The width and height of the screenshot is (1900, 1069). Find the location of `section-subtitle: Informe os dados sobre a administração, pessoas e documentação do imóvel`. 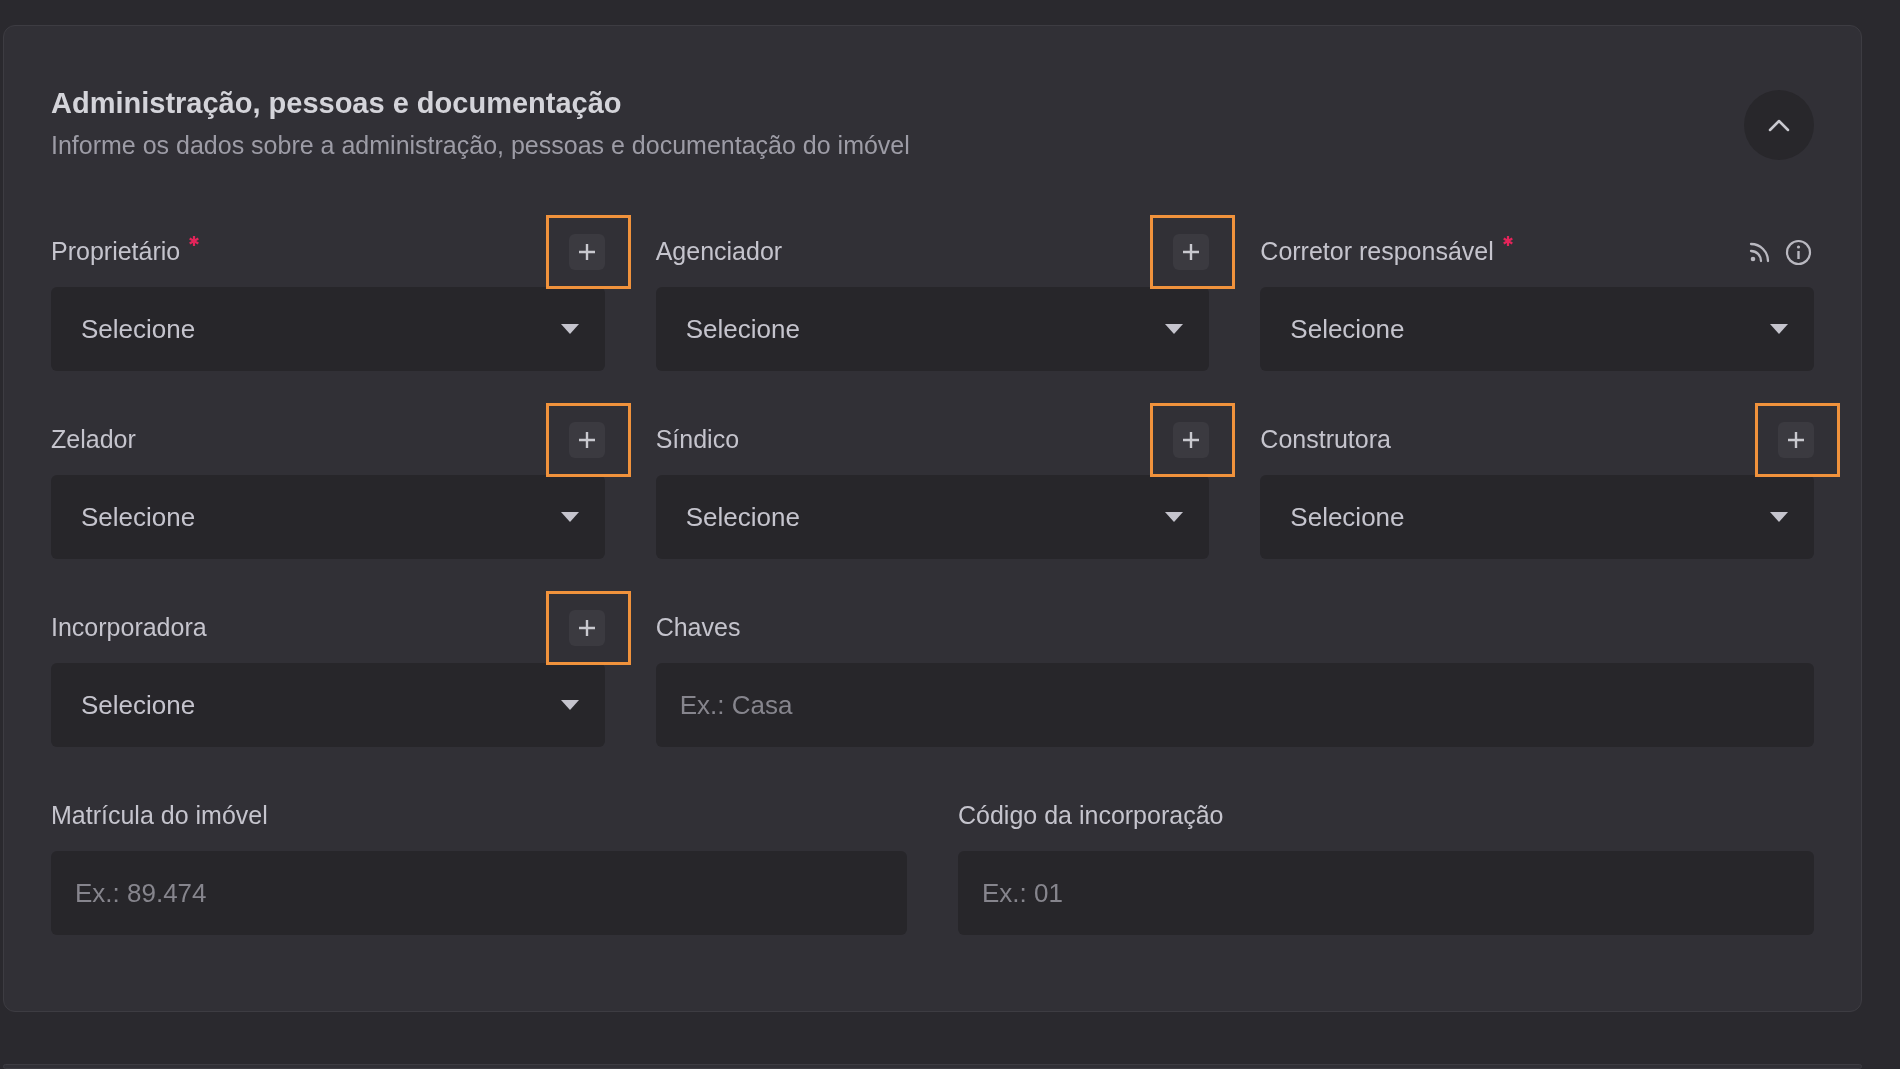

section-subtitle: Informe os dados sobre a administração, pessoas e documentação do imóvel is located at coordinates (480, 145).